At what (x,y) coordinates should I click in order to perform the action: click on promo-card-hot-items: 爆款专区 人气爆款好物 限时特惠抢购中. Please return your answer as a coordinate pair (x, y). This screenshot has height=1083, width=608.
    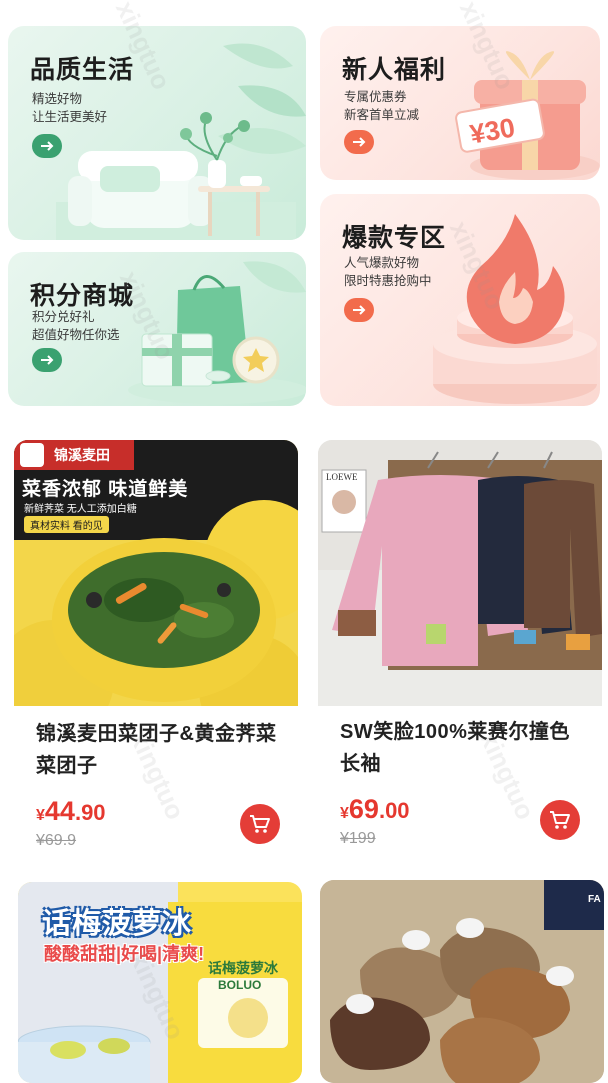
    Looking at the image, I should click on (460, 300).